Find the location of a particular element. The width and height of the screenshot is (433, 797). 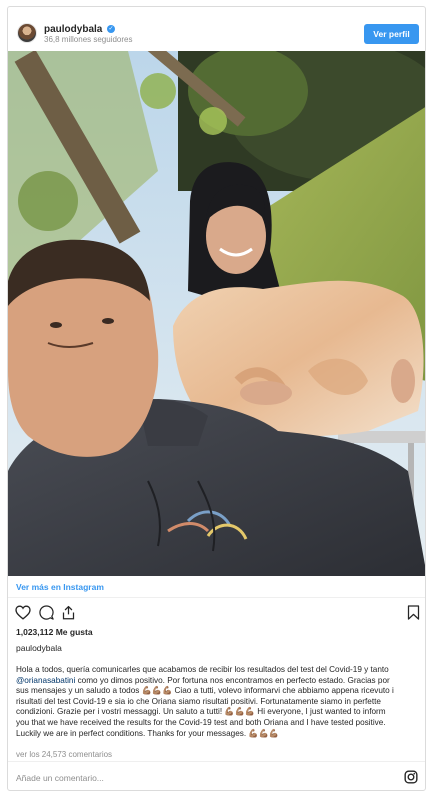

bookmark-icon is located at coordinates (413, 615).